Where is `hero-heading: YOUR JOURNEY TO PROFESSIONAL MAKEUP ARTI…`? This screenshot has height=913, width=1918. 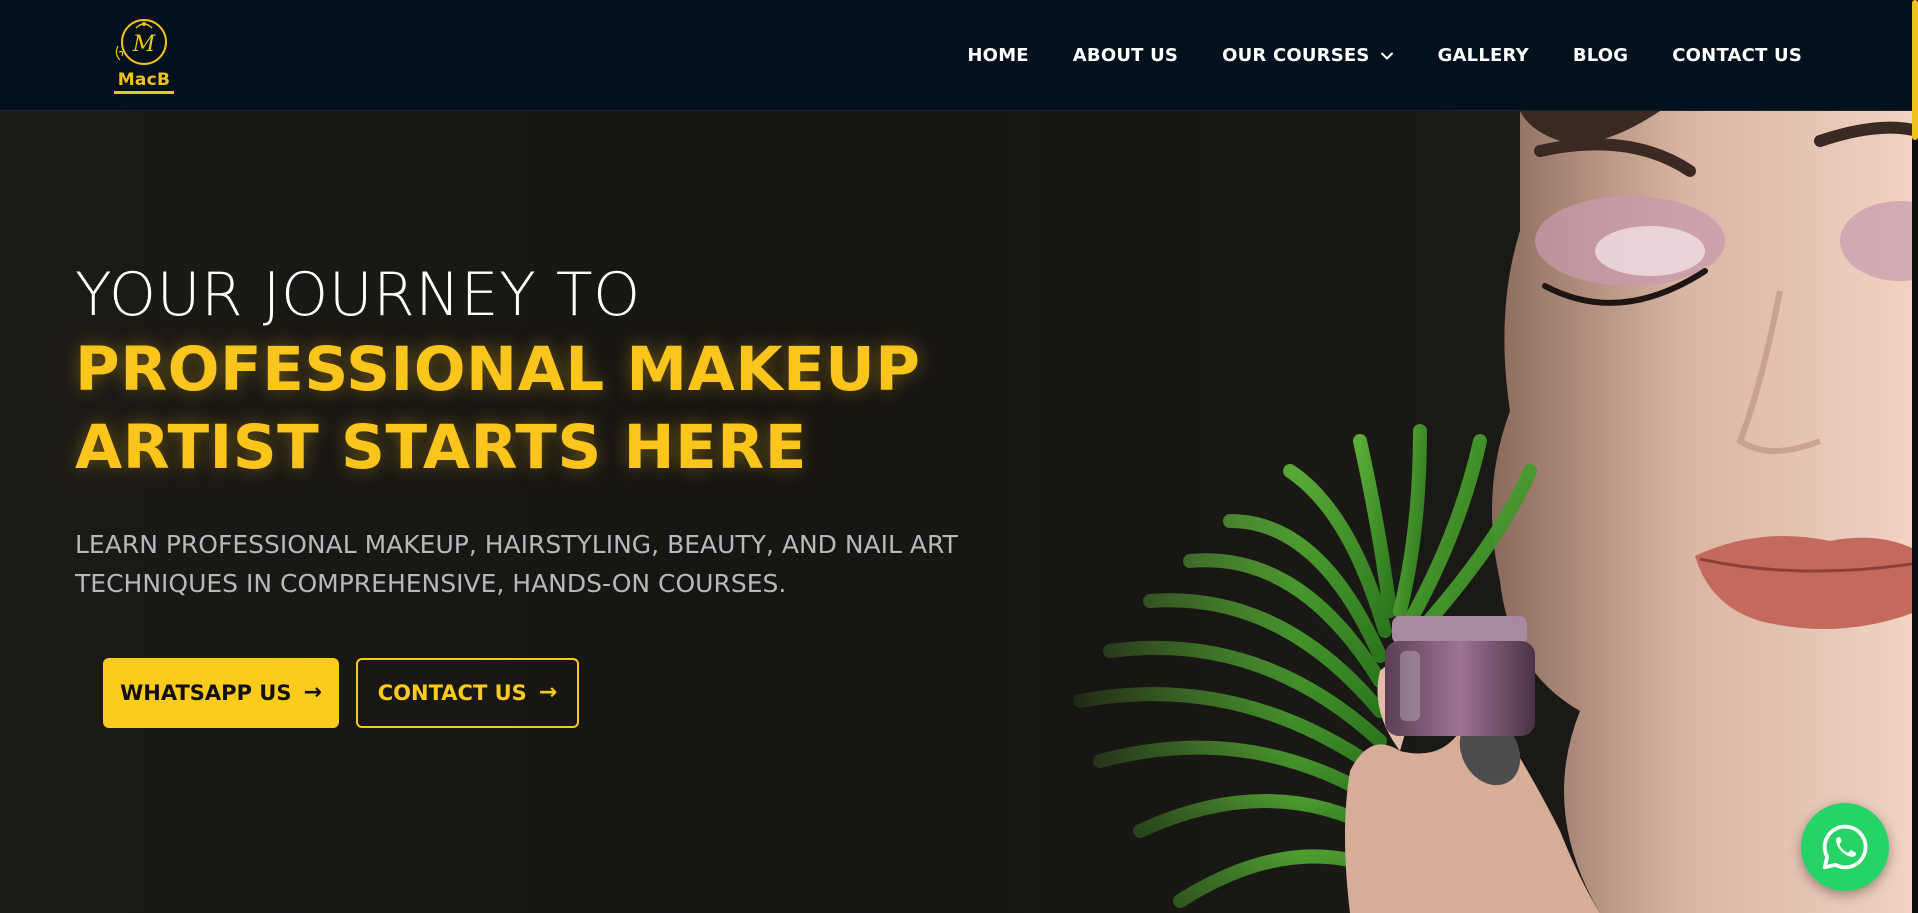
hero-heading: YOUR JOURNEY TO PROFESSIONAL MAKEUP ARTI… is located at coordinates (498, 373).